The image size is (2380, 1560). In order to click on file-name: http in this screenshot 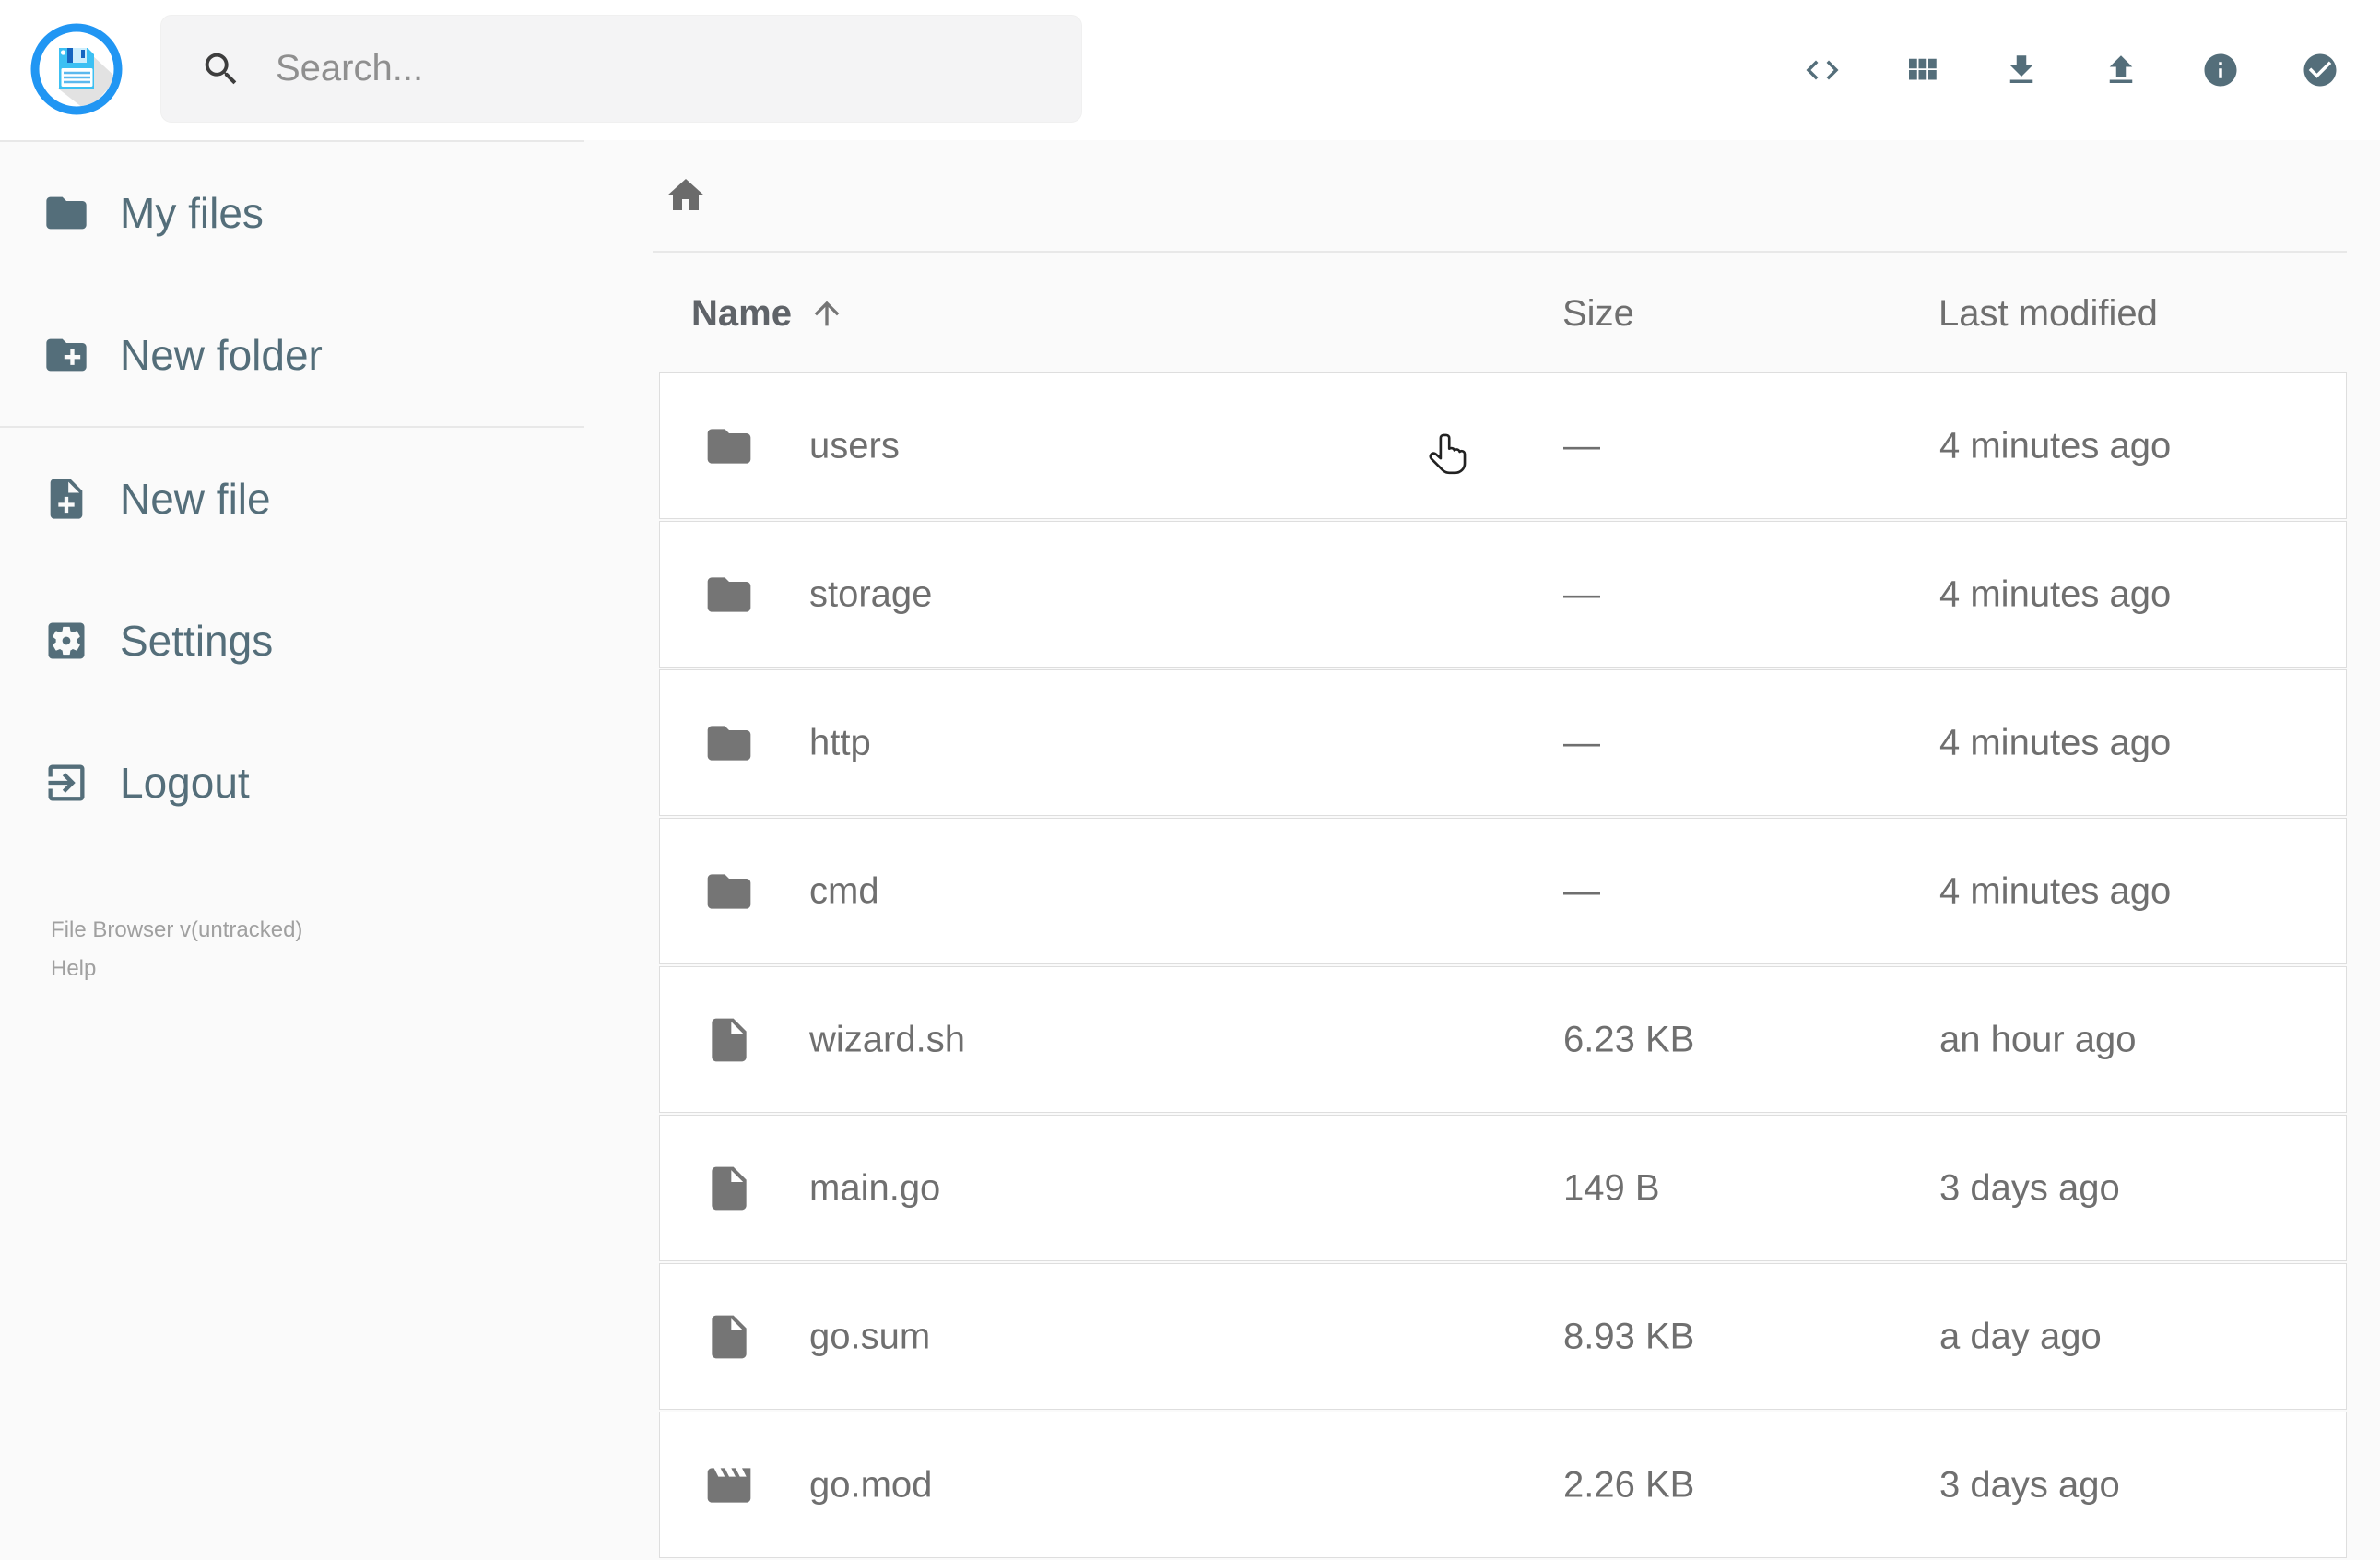, I will do `click(840, 742)`.